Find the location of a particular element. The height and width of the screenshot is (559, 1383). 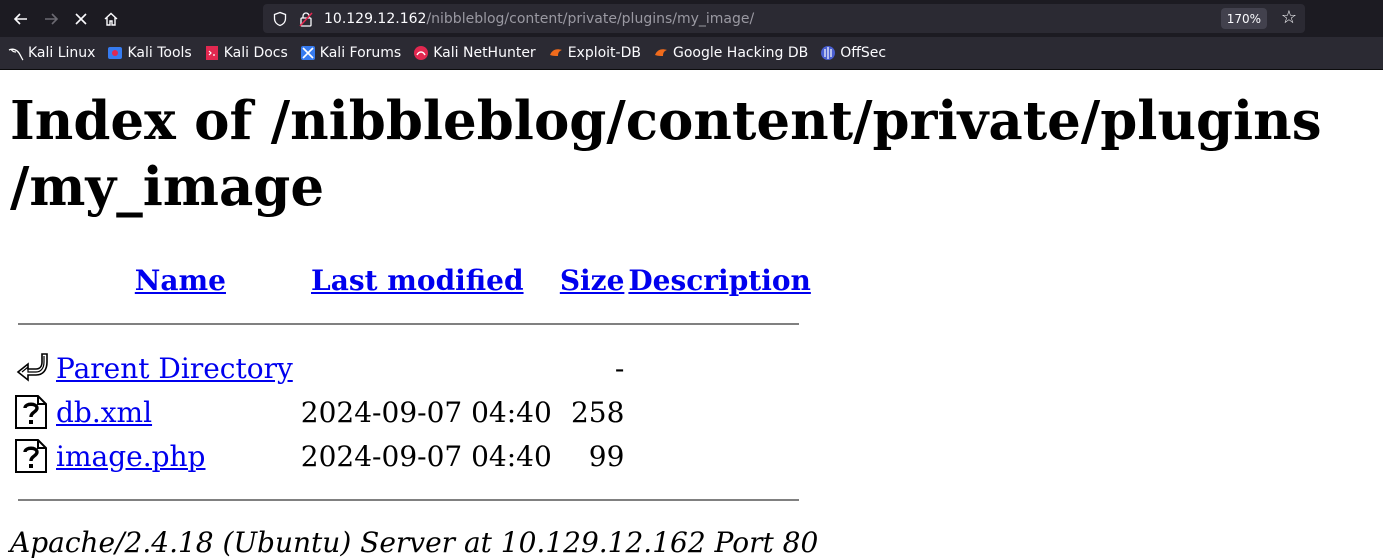

bookmark-exploit-db: Exploit-DB is located at coordinates (594, 53).